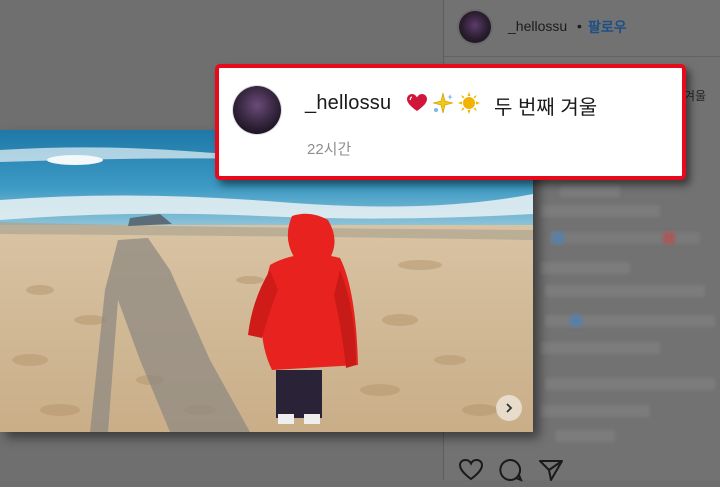  I want to click on sparkles-icon, so click(443, 105).